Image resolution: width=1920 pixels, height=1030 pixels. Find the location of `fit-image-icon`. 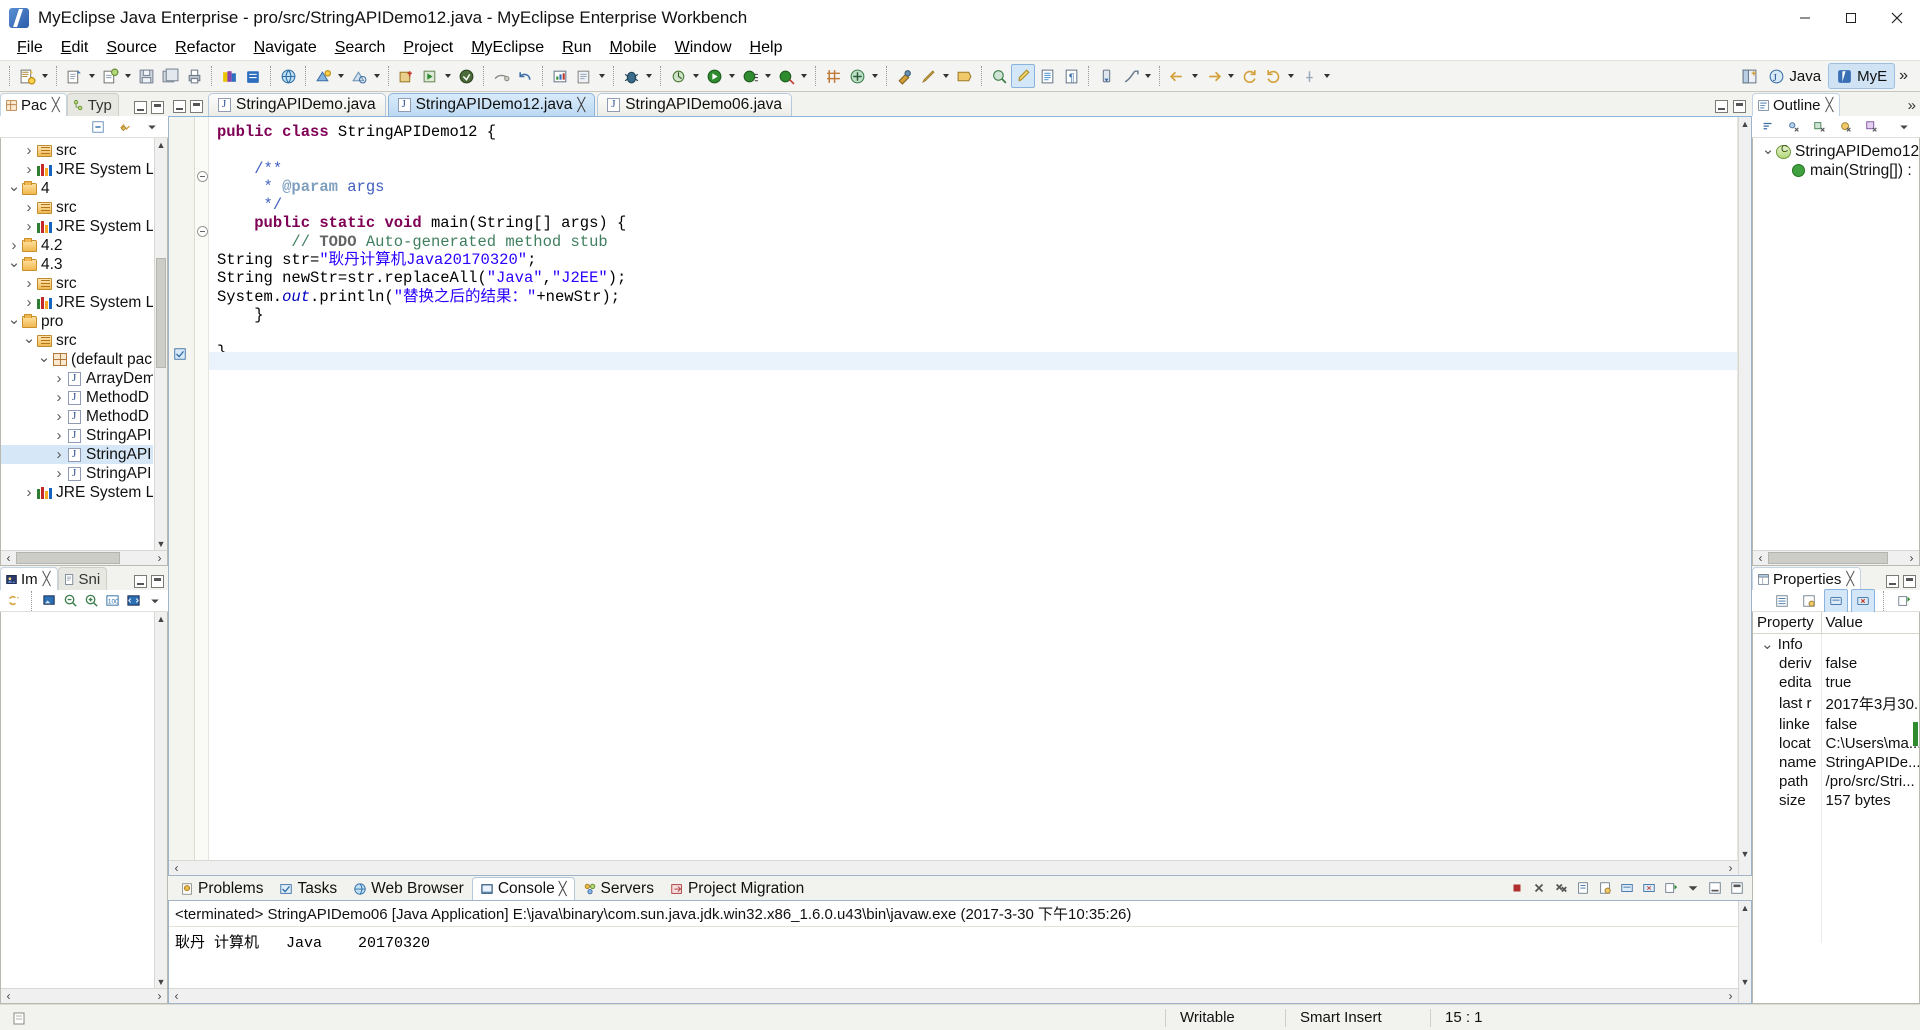

fit-image-icon is located at coordinates (49, 601).